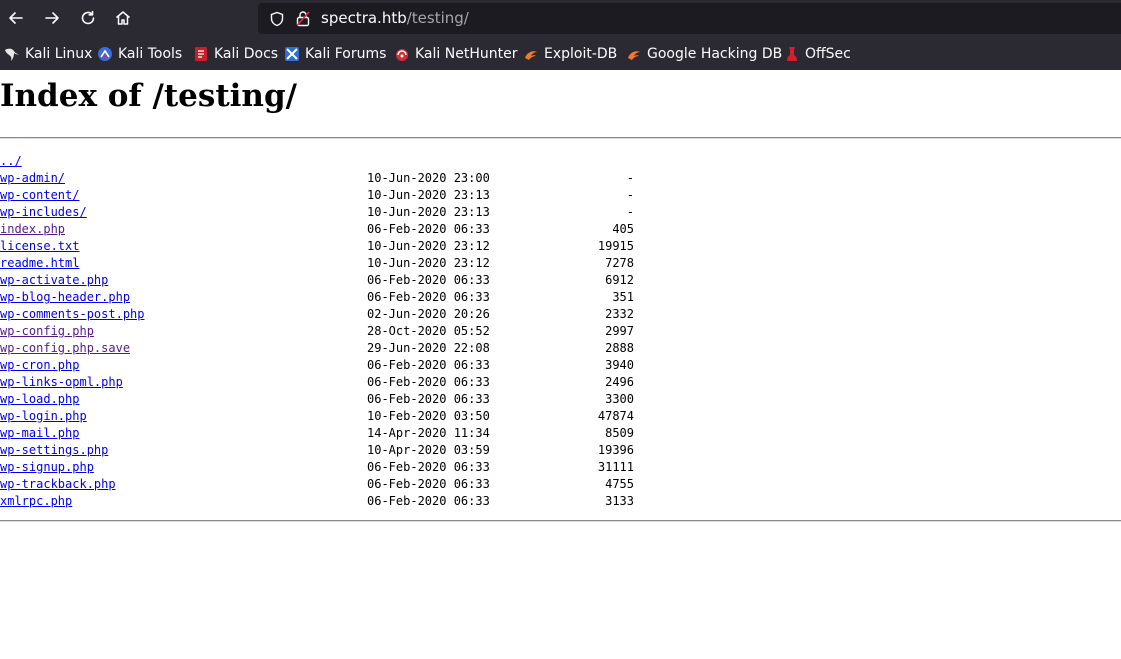  What do you see at coordinates (619, 501) in the screenshot?
I see `file-size: 3133` at bounding box center [619, 501].